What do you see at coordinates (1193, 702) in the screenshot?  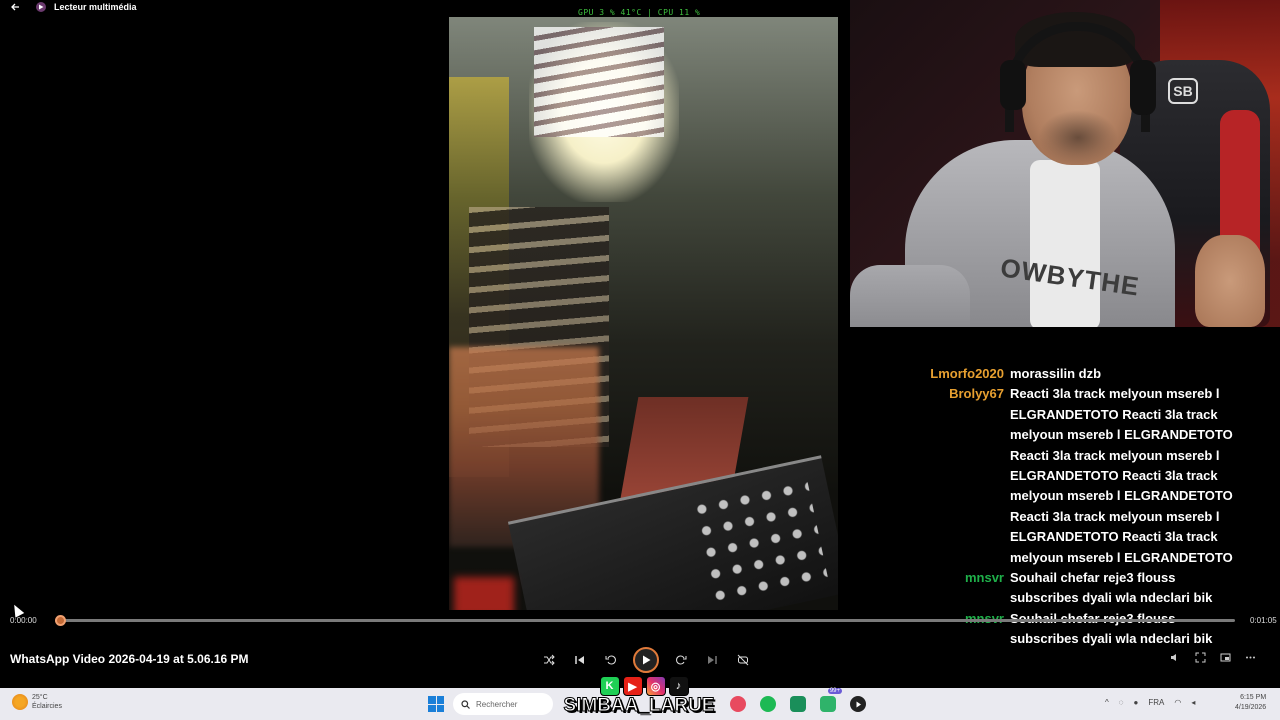 I see `speaker-icon: ◂` at bounding box center [1193, 702].